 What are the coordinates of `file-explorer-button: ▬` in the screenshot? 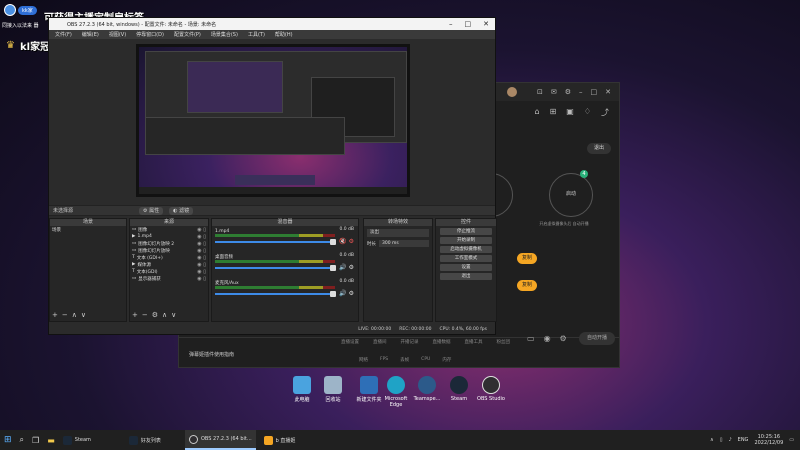 It's located at (51, 440).